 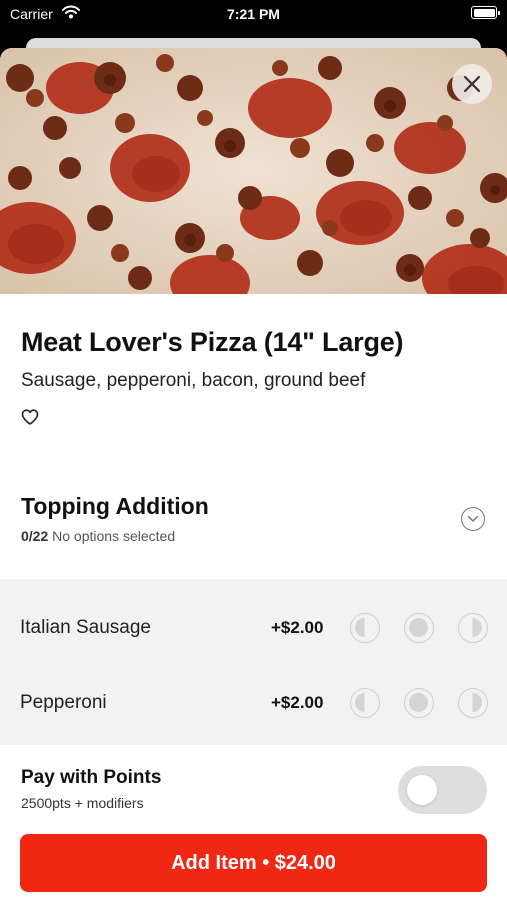 I want to click on close-icon, so click(x=472, y=84).